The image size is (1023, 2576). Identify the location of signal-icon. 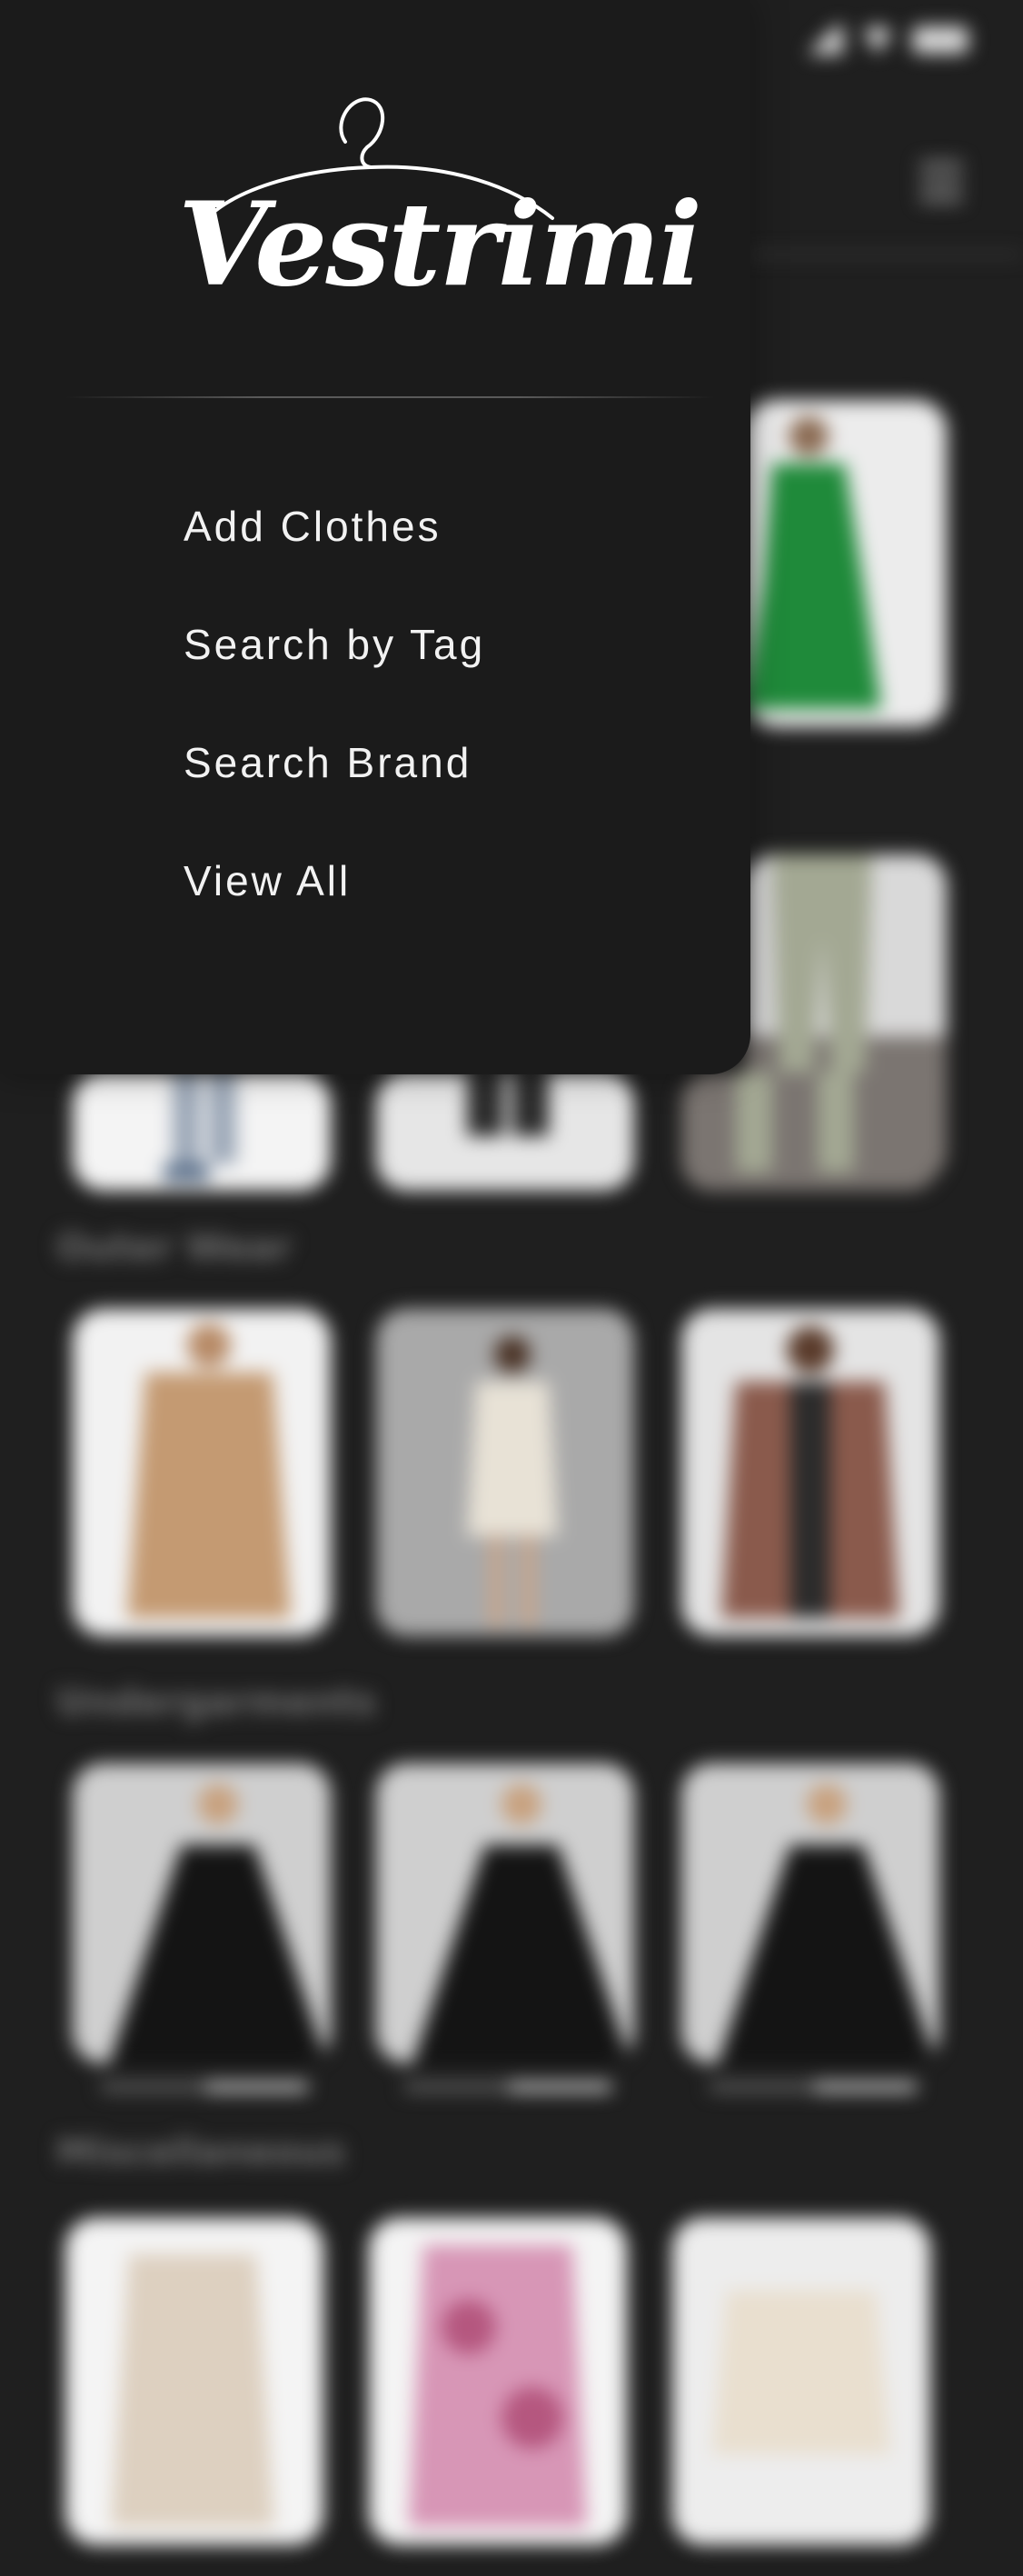
(822, 40).